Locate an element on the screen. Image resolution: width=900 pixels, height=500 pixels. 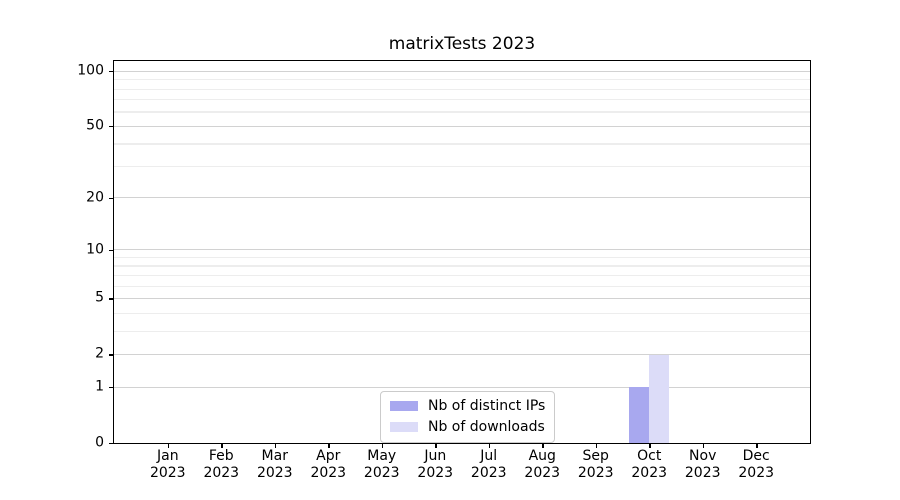
x-tick-label: Oct 2023 is located at coordinates (649, 464).